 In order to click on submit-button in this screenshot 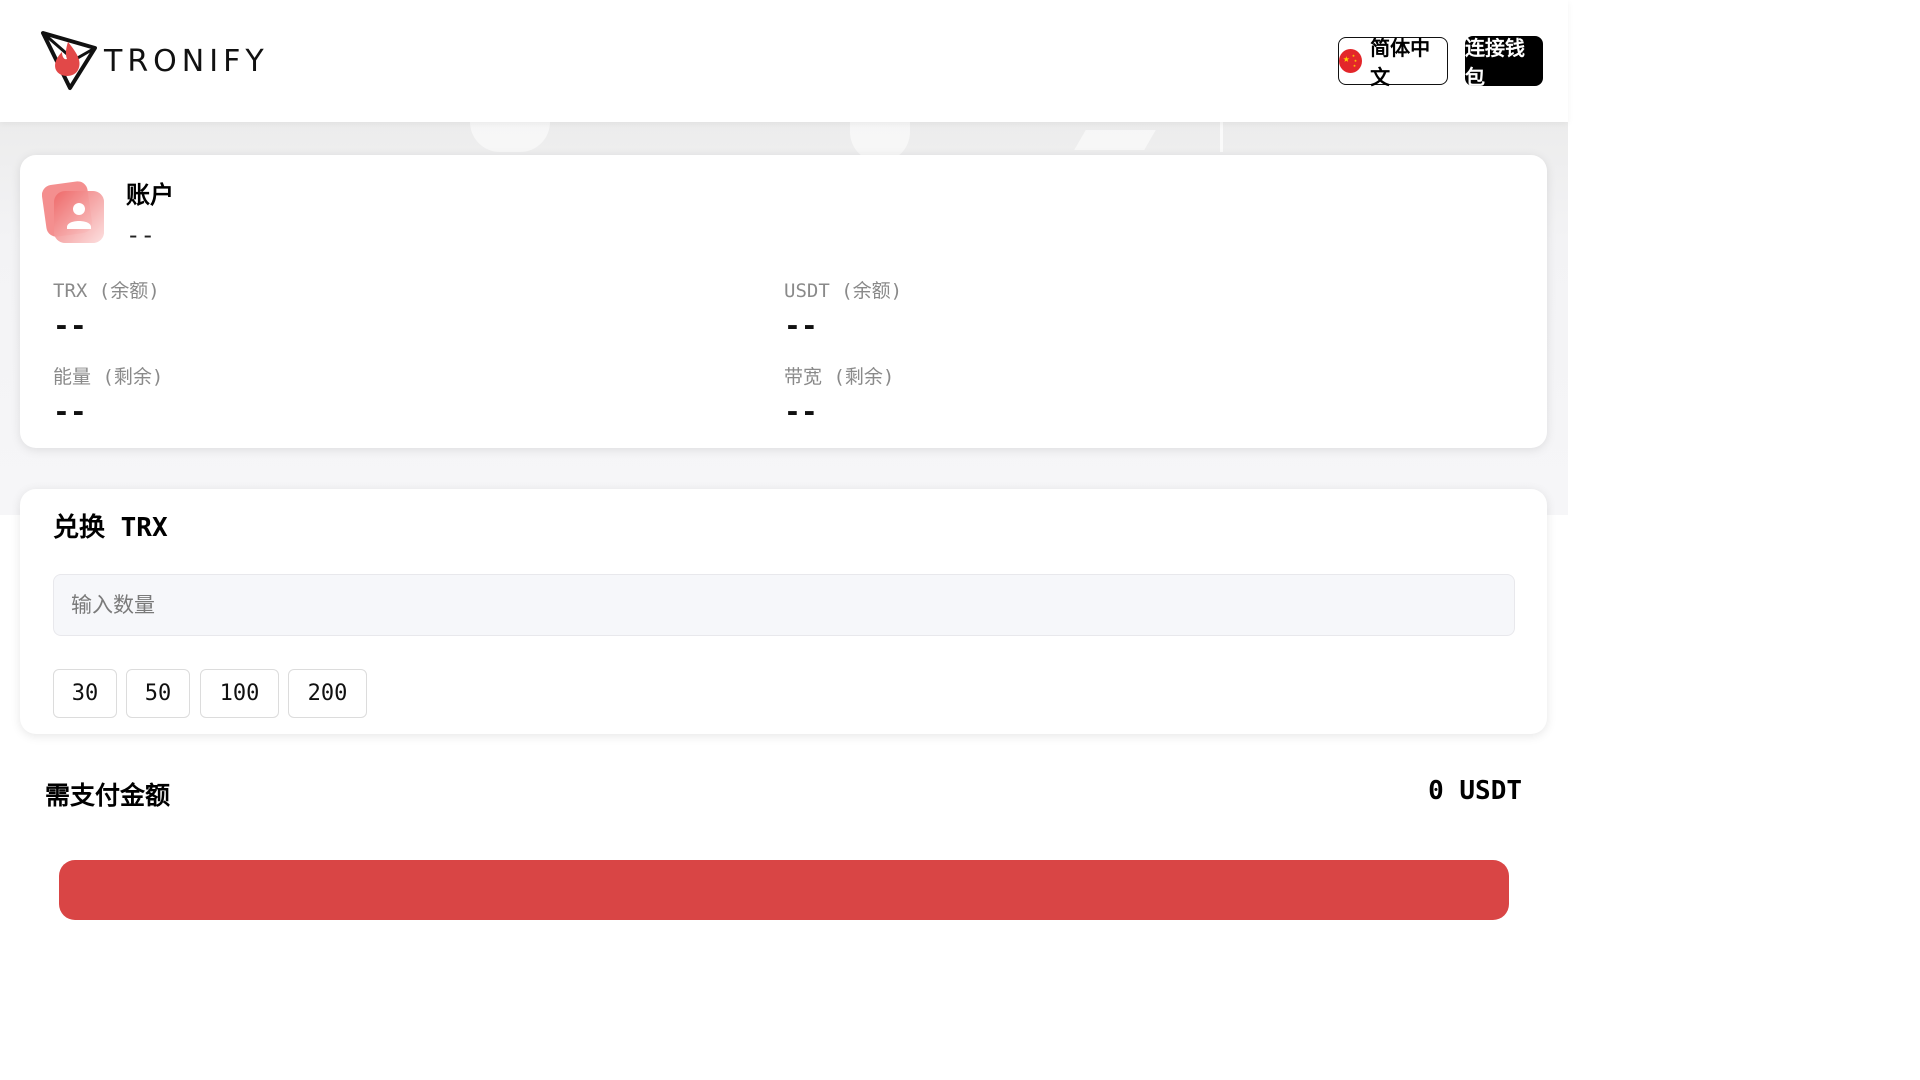, I will do `click(784, 890)`.